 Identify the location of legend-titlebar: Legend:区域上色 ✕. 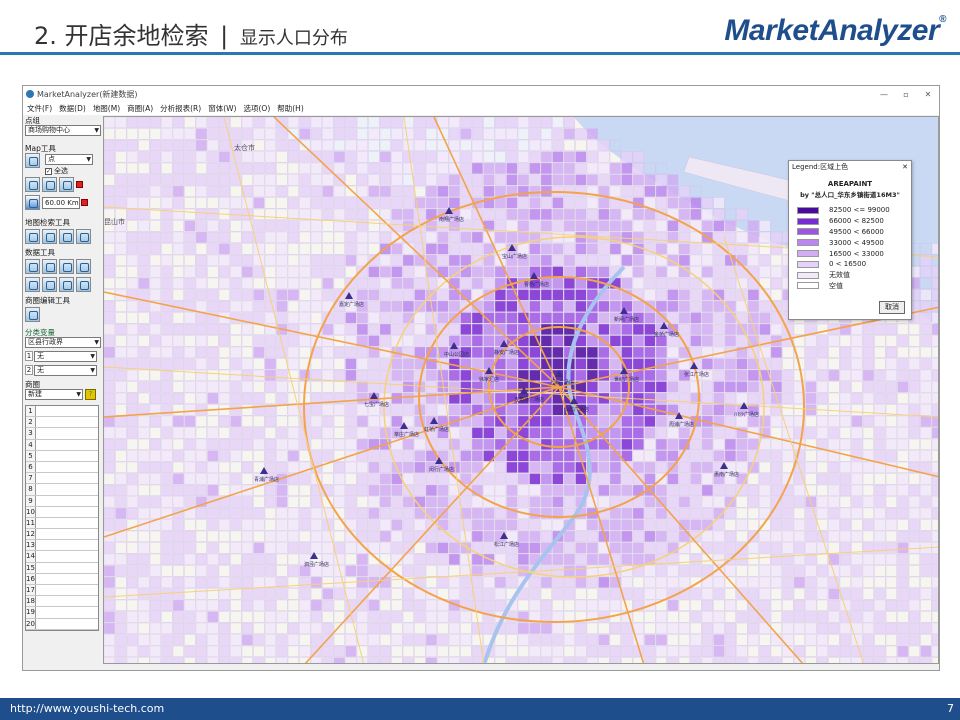
(850, 167).